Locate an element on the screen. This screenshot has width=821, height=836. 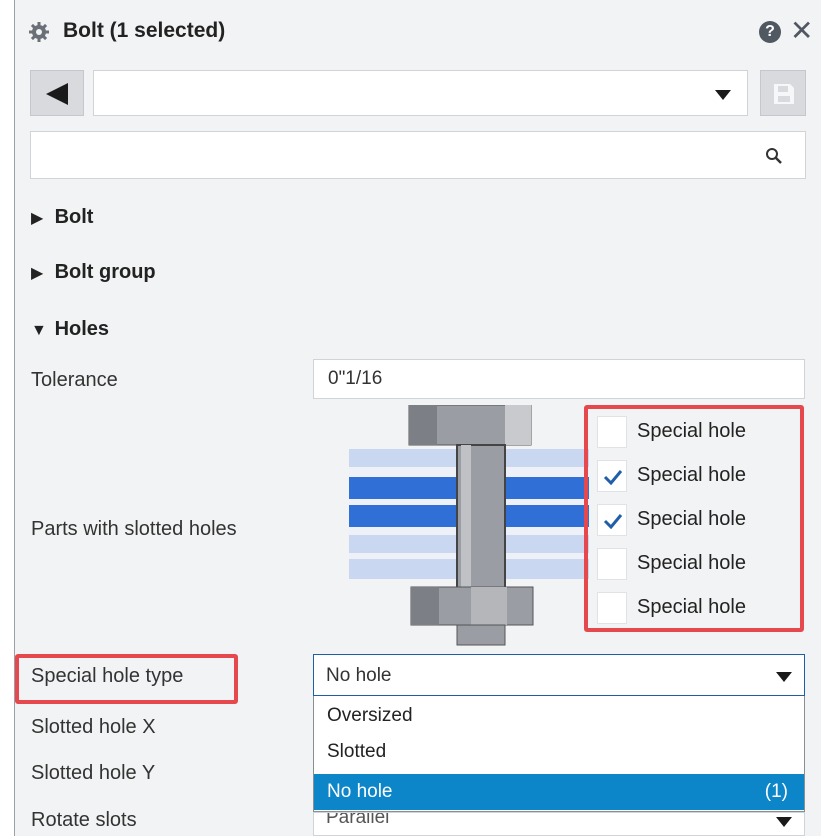
tolerance-field: 0"1/16 is located at coordinates (559, 379).